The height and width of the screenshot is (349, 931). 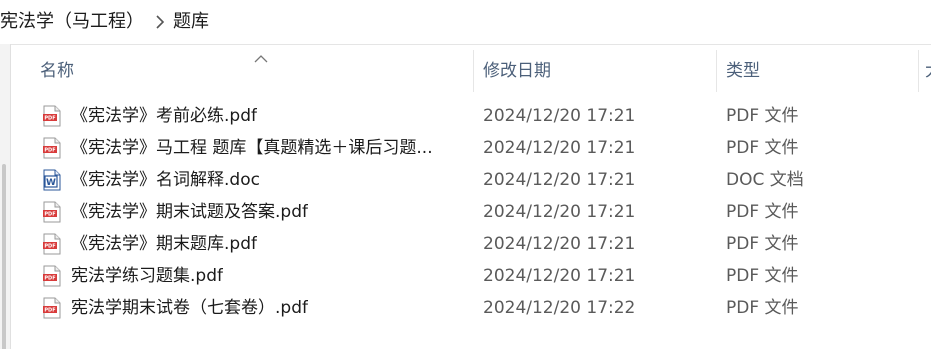 What do you see at coordinates (765, 180) in the screenshot?
I see `file-type: DOC 文档` at bounding box center [765, 180].